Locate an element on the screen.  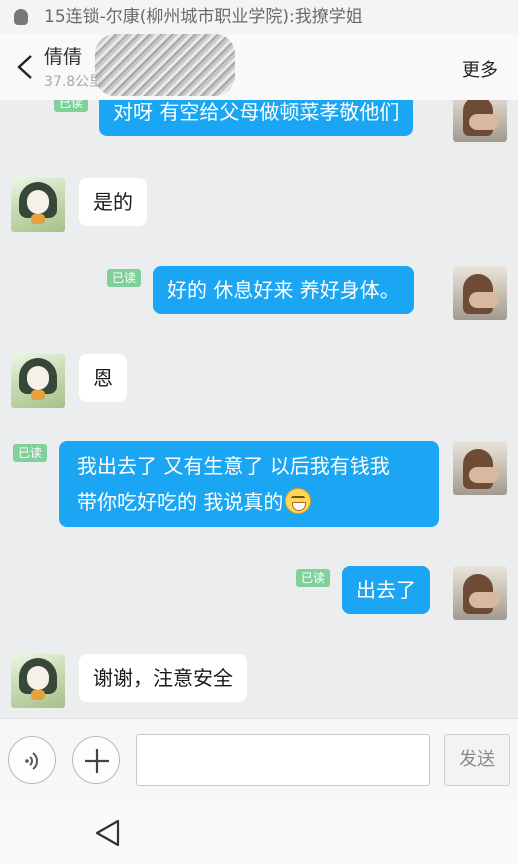
message-line: 带你吃好吃的 我说真的 is located at coordinates (180, 502).